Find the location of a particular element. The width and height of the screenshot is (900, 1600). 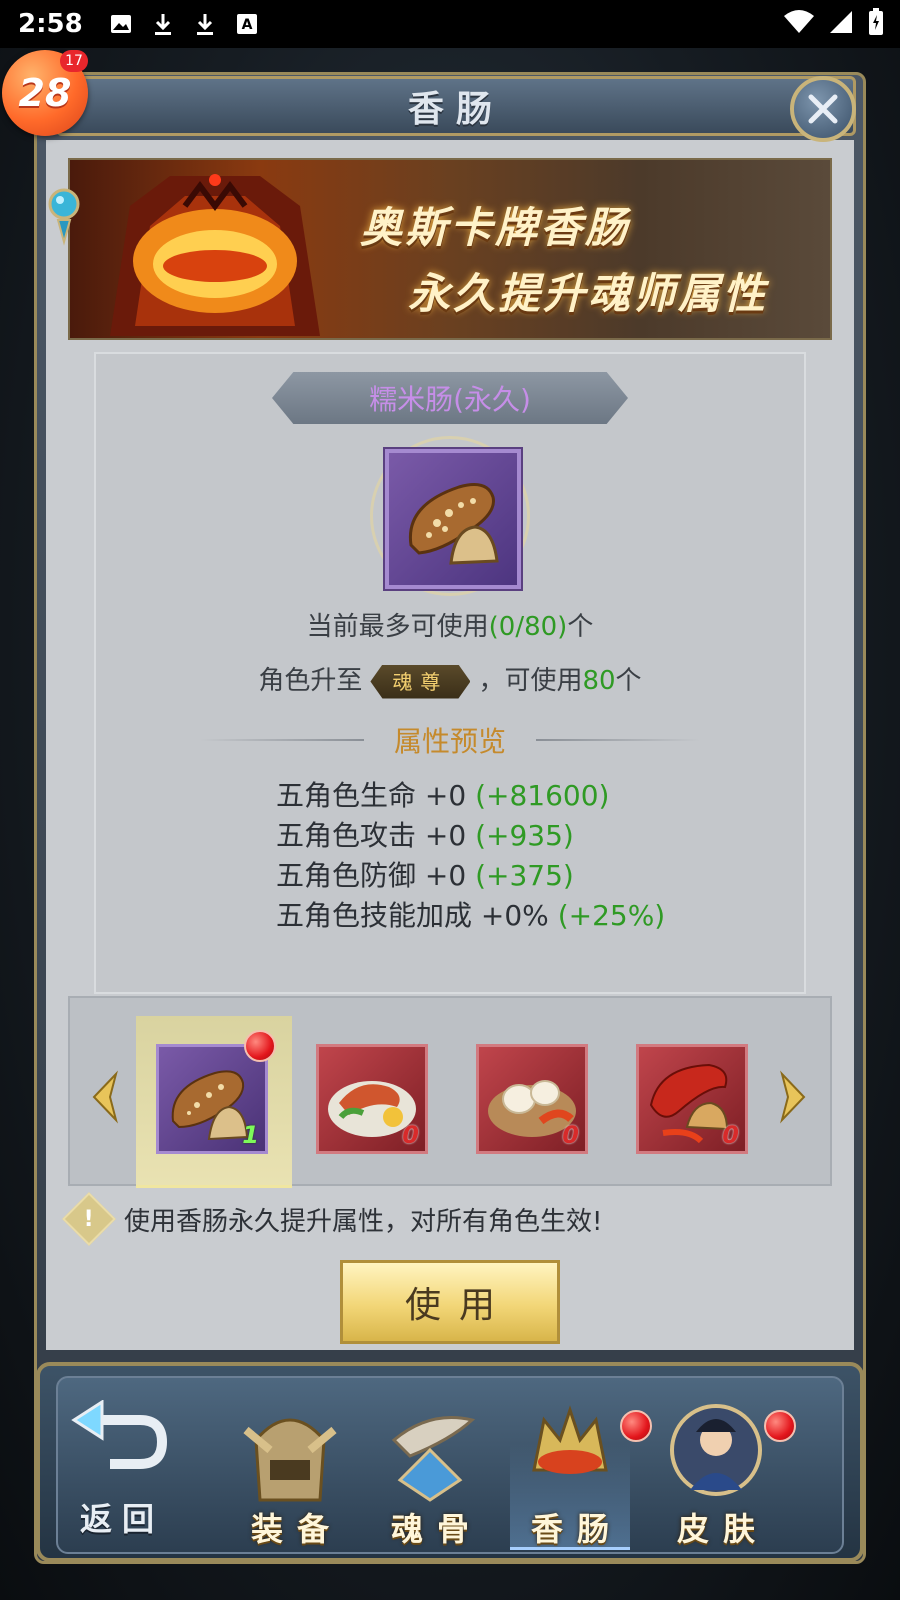

image-icon is located at coordinates (121, 24).